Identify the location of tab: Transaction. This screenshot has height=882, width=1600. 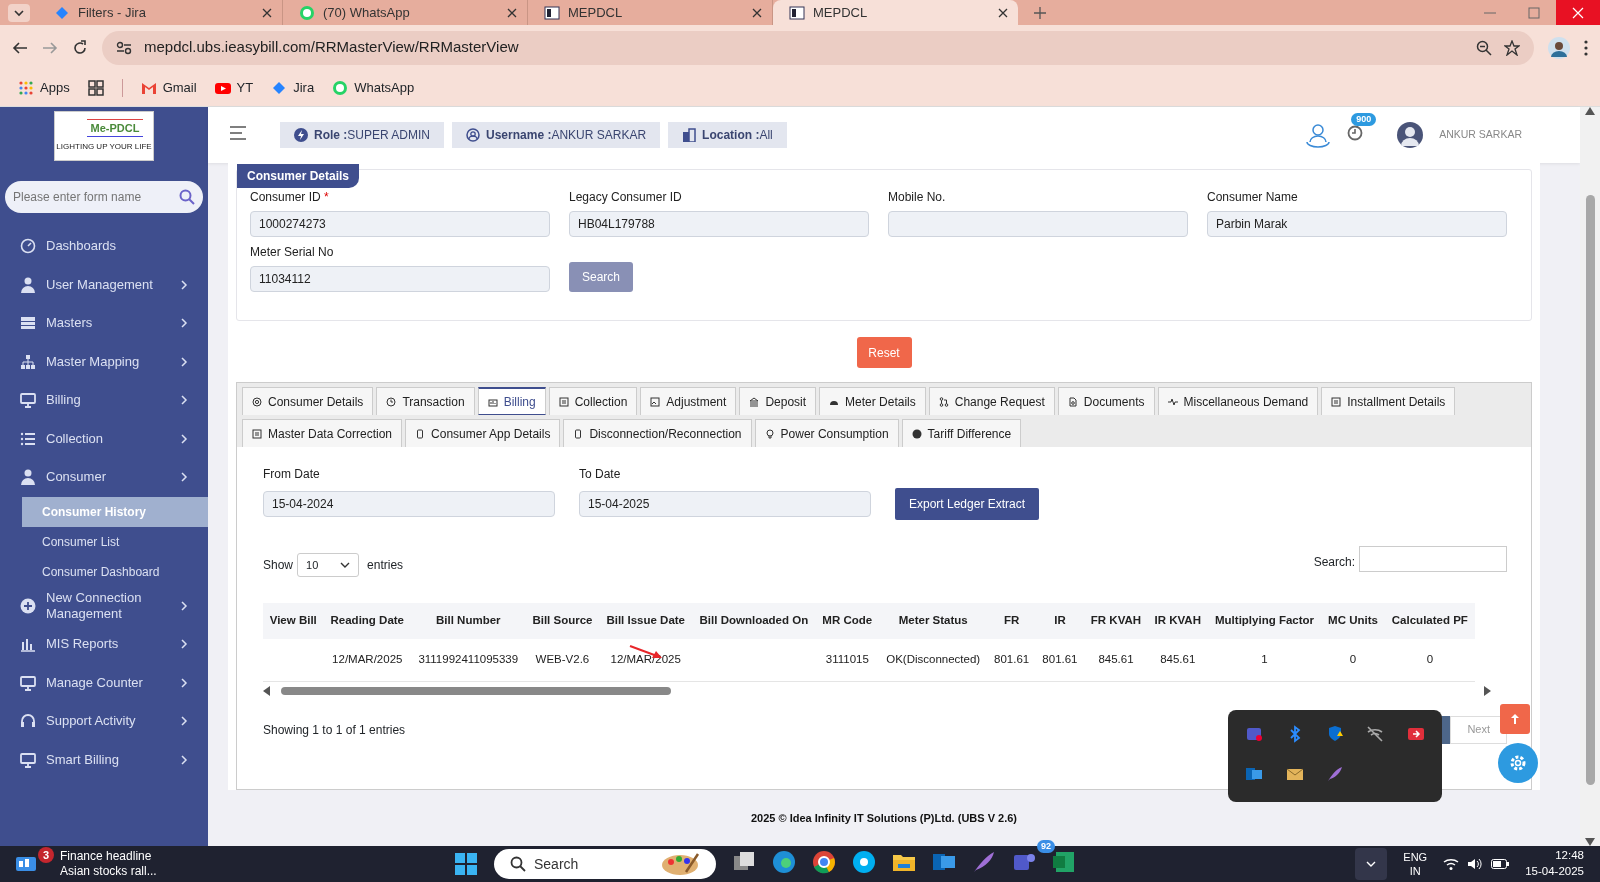
(425, 401).